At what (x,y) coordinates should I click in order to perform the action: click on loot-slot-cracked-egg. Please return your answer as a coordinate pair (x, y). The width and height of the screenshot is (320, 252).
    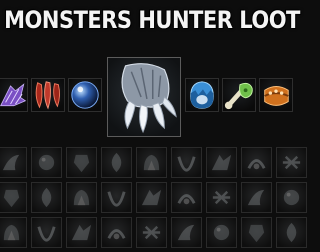
    Looking at the image, I should click on (202, 95).